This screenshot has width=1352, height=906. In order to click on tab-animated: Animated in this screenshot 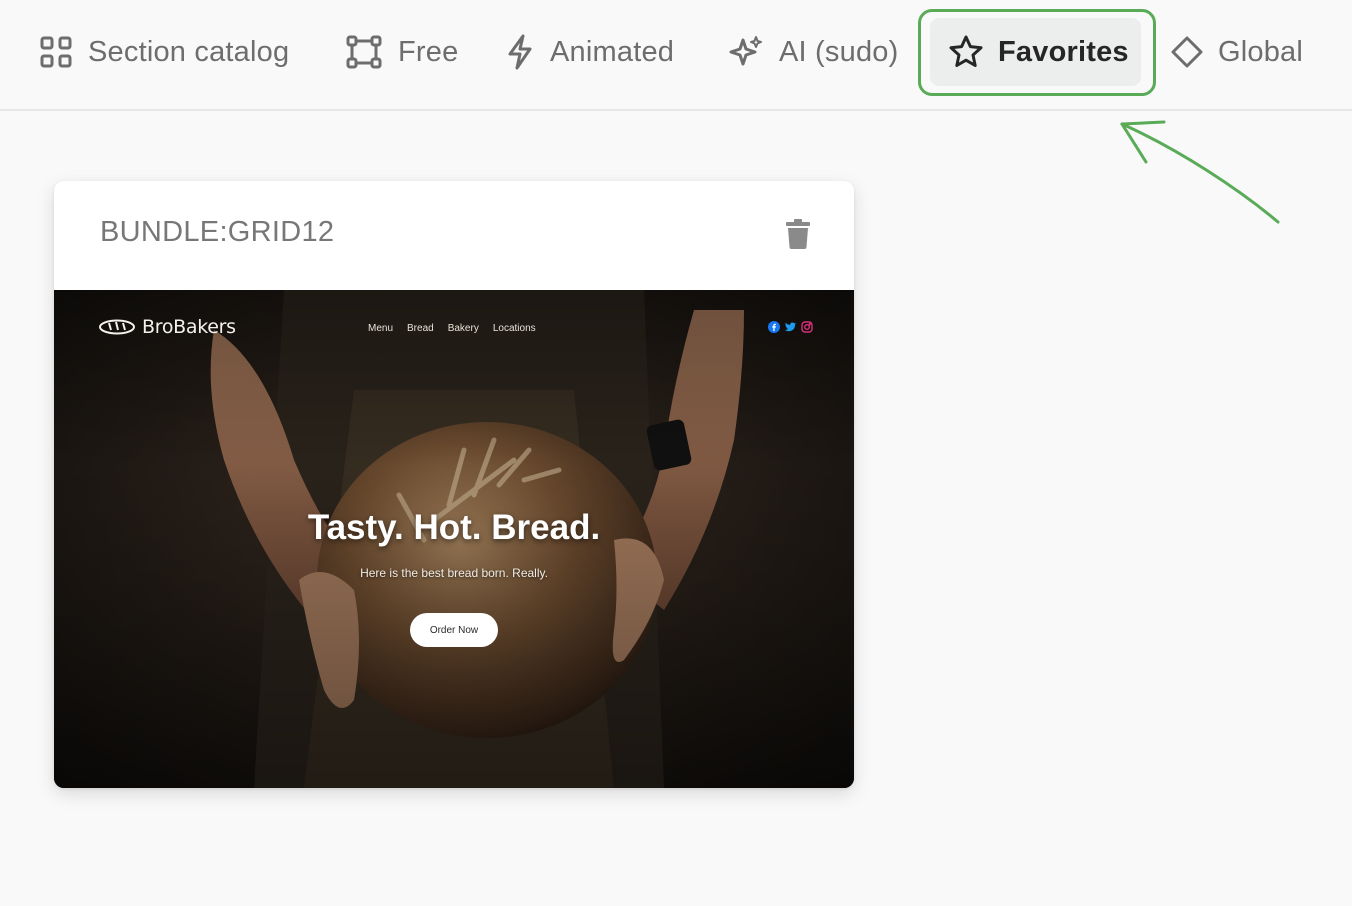, I will do `click(589, 52)`.